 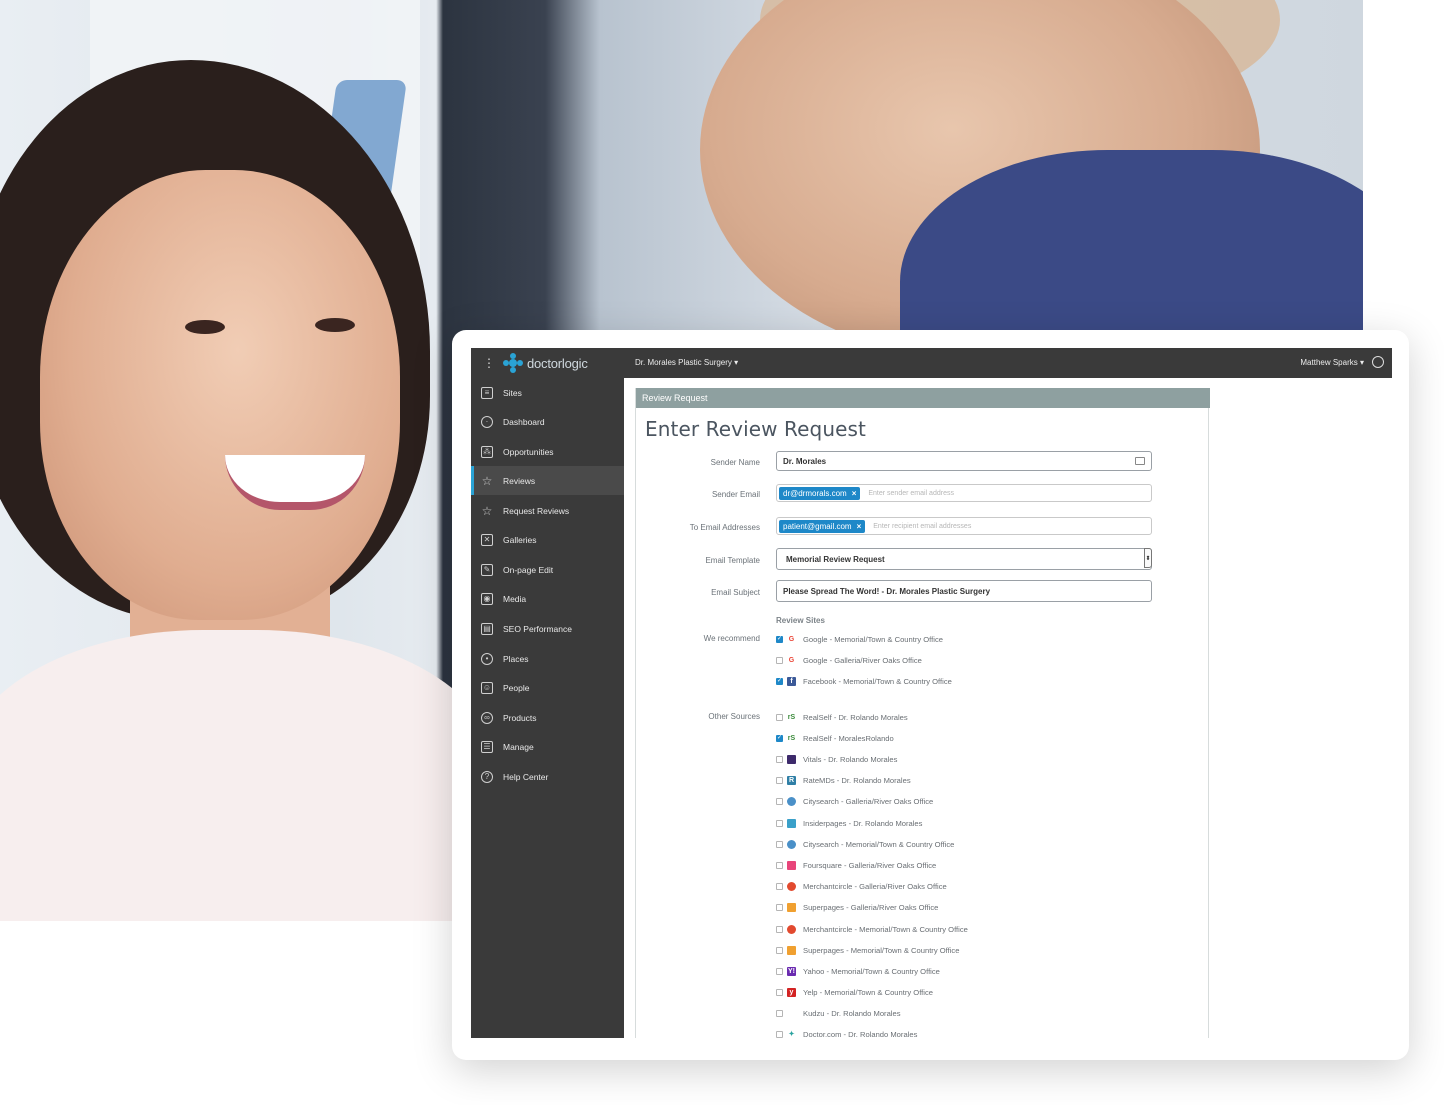 I want to click on photo-patient-face, so click(x=220, y=395).